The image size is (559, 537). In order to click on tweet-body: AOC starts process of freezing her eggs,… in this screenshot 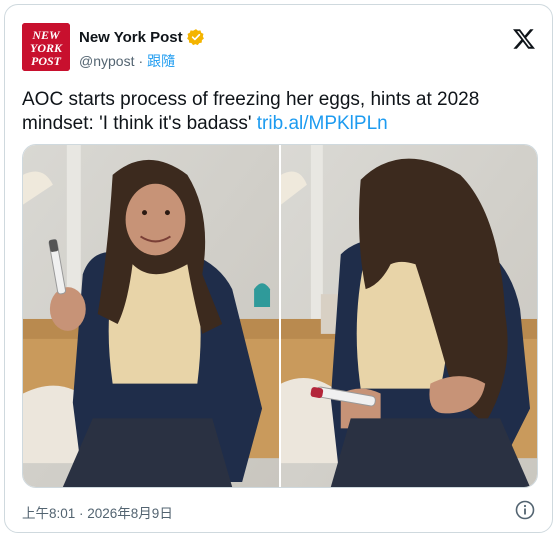, I will do `click(251, 111)`.